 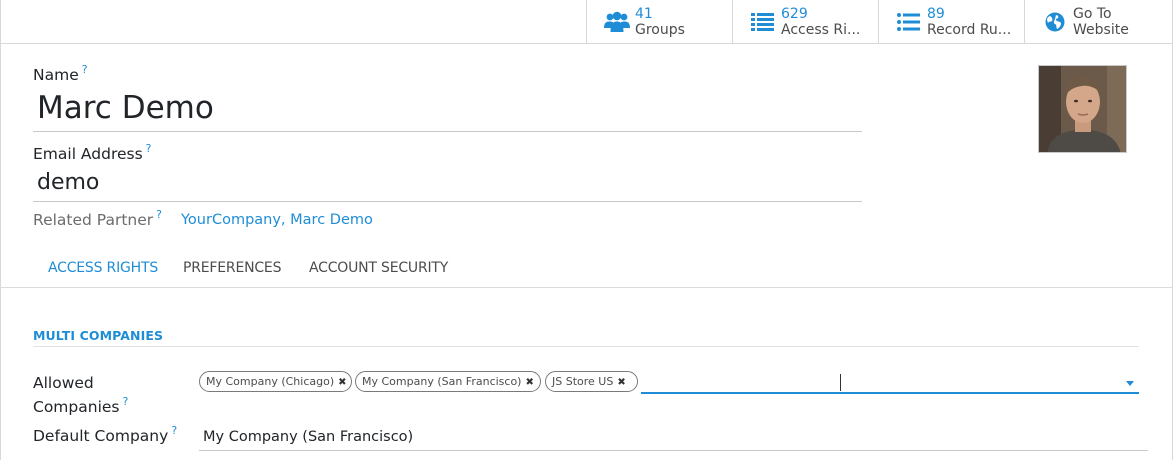 I want to click on related-partner-label: Related Partner?, so click(x=97, y=218).